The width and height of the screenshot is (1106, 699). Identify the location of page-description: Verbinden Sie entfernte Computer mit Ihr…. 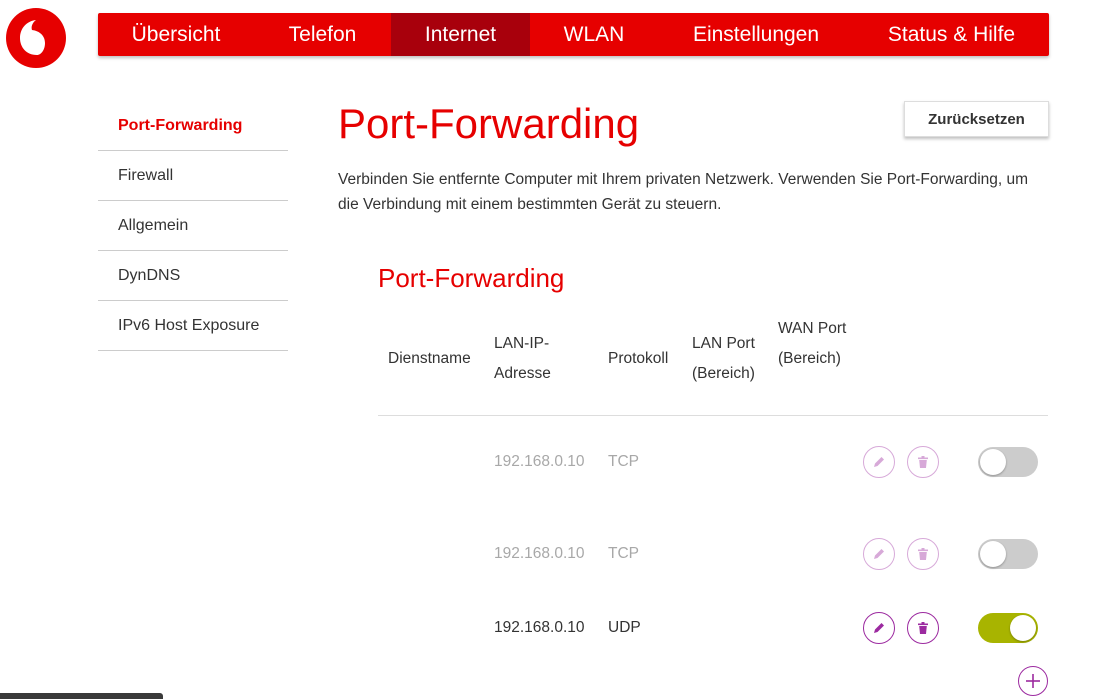
(683, 192).